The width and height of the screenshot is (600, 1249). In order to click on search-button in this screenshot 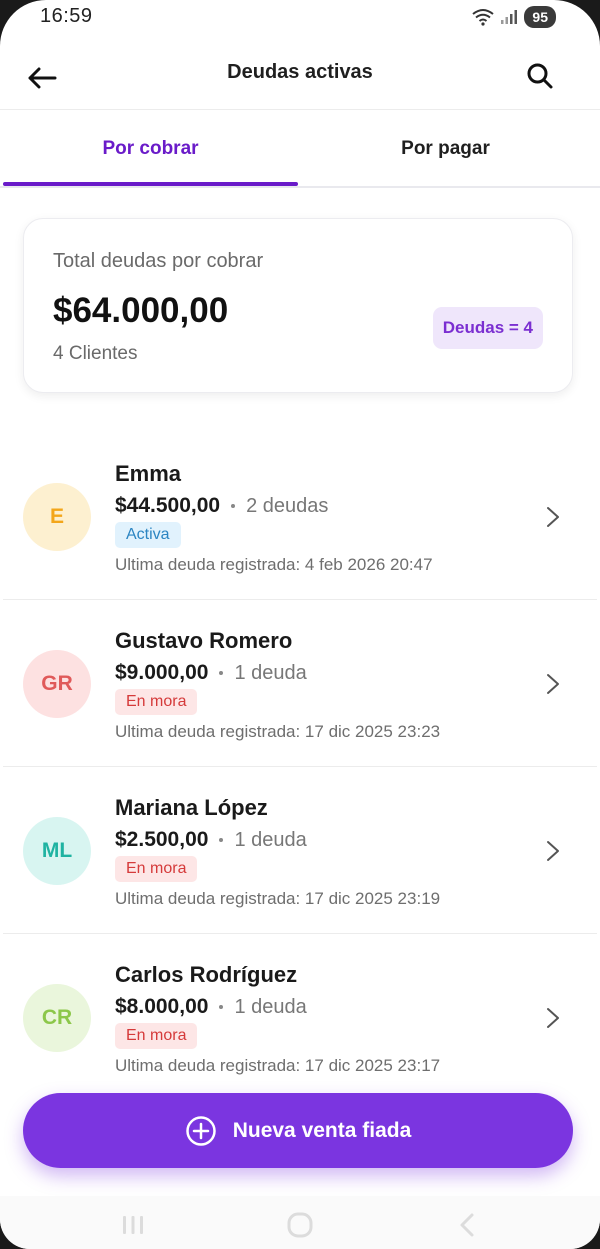, I will do `click(540, 76)`.